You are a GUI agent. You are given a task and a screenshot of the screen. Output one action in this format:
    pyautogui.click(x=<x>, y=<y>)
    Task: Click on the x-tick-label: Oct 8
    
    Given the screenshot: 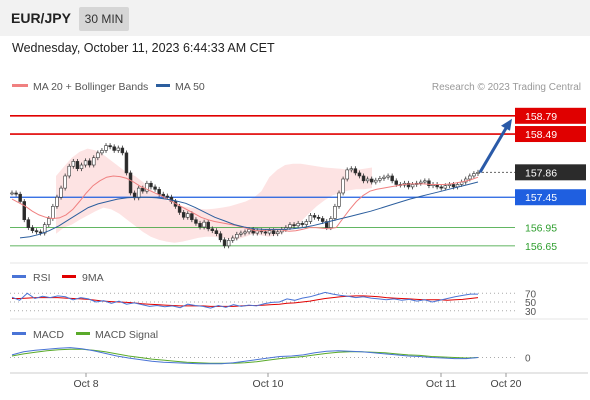 What is the action you would take?
    pyautogui.click(x=85, y=384)
    